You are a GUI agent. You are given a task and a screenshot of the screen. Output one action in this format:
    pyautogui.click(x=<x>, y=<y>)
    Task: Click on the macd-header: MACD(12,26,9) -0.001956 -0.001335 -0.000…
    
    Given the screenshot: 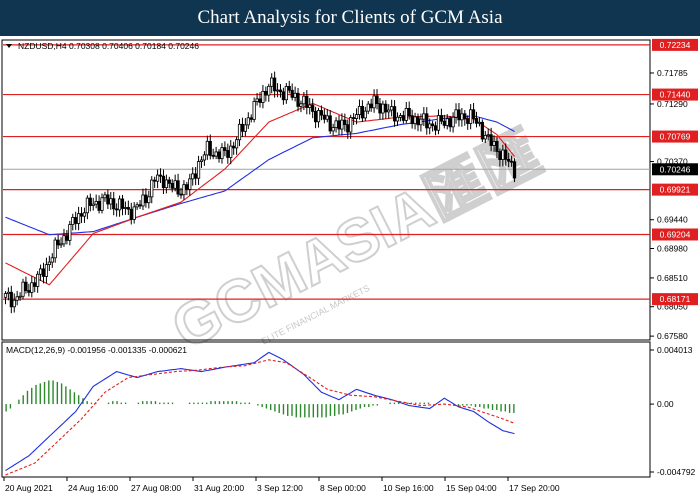 What is the action you would take?
    pyautogui.click(x=96, y=350)
    